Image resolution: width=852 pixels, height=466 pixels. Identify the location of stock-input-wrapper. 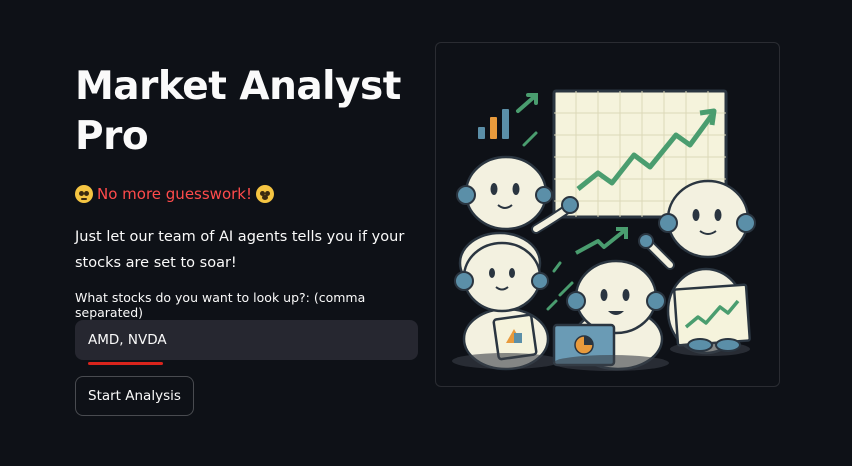
(247, 342).